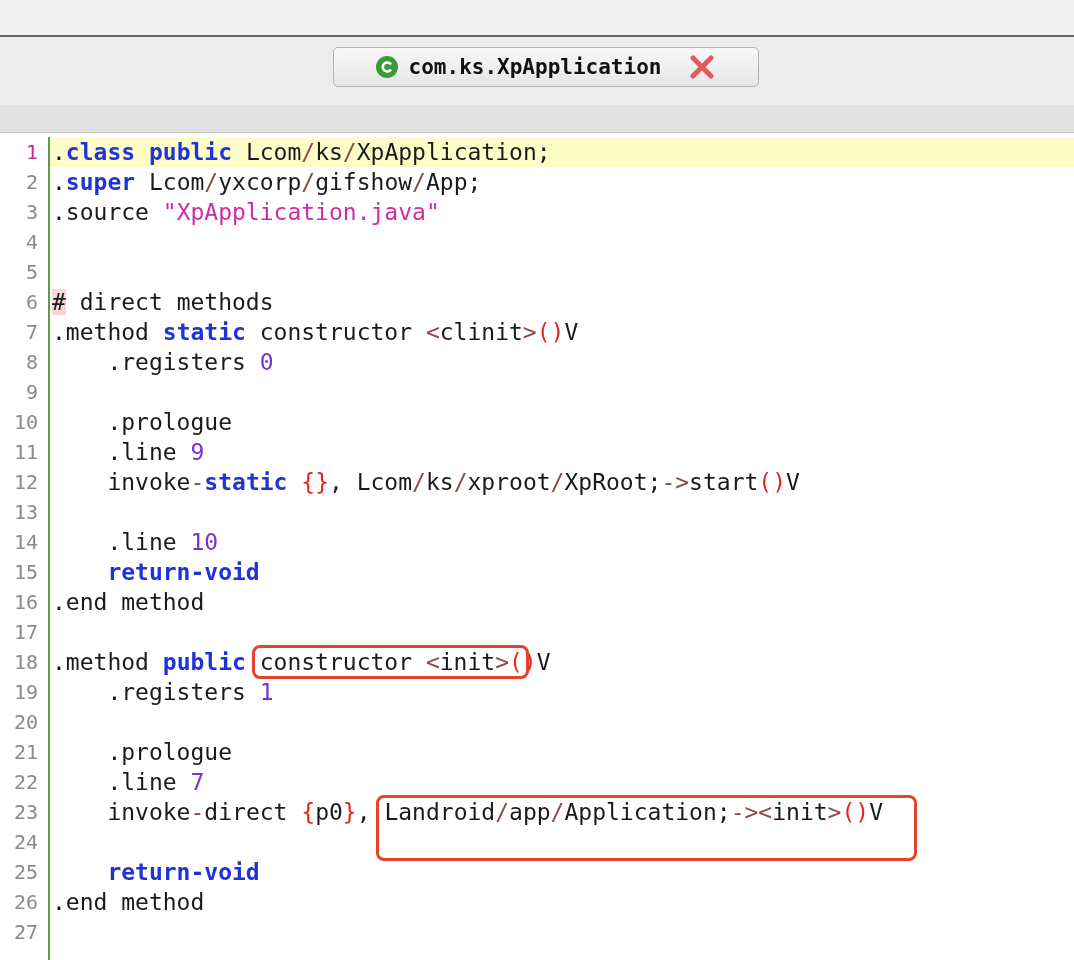  Describe the element at coordinates (25, 902) in the screenshot. I see `line-number: 26` at that location.